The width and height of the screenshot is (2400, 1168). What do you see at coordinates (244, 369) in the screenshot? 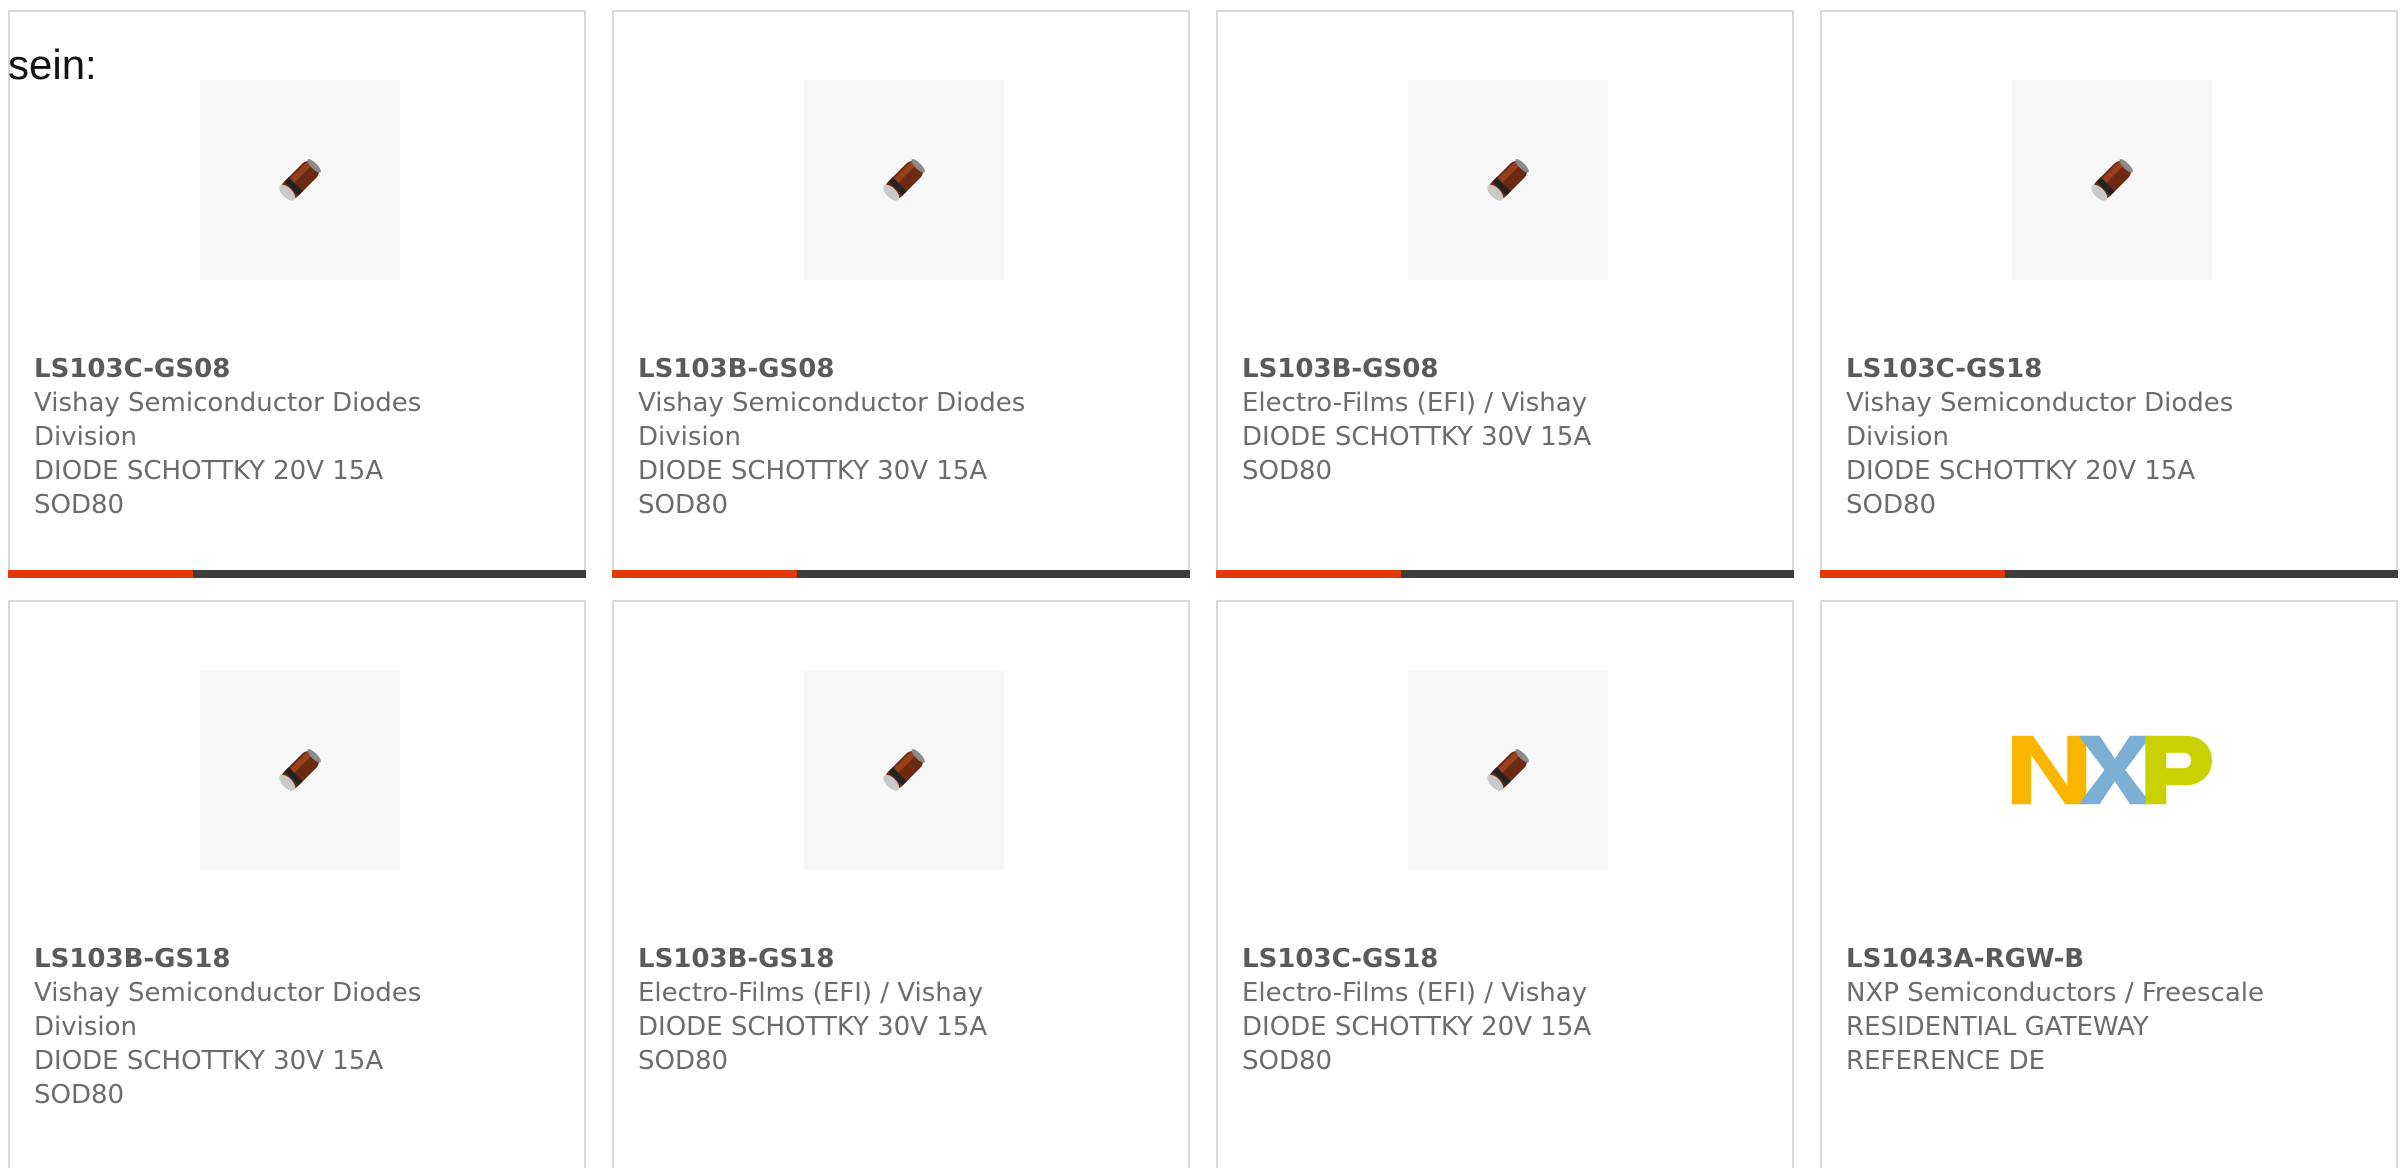
I see `part-number: LS103C-GS08` at bounding box center [244, 369].